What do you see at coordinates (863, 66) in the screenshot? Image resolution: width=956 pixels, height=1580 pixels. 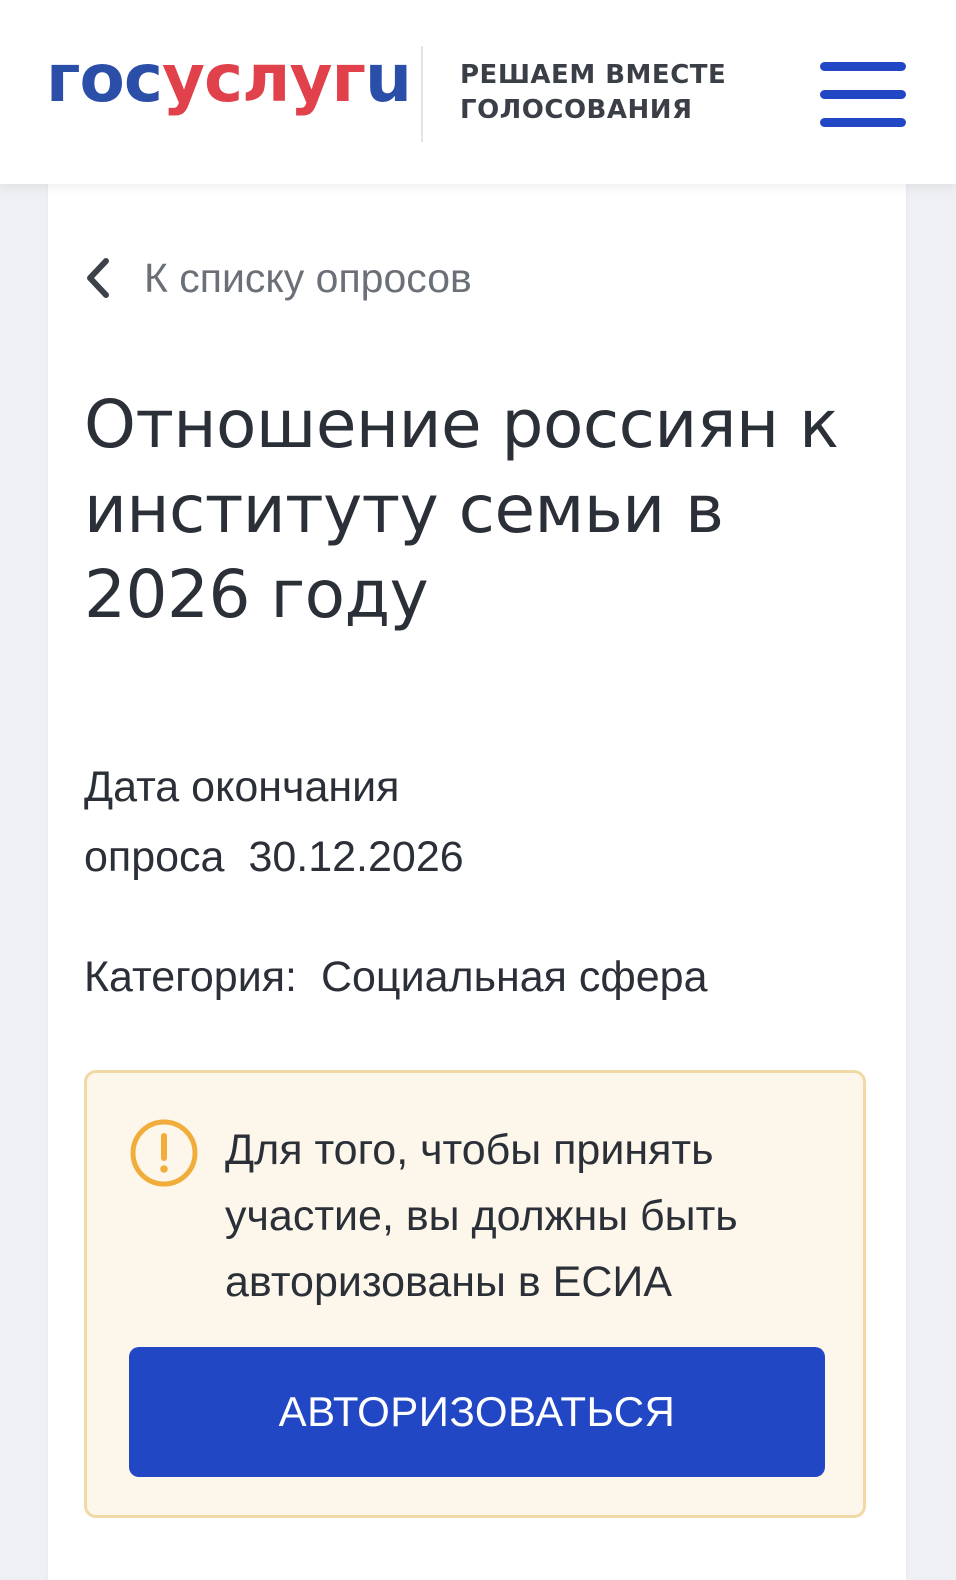 I see `menu-bar-top` at bounding box center [863, 66].